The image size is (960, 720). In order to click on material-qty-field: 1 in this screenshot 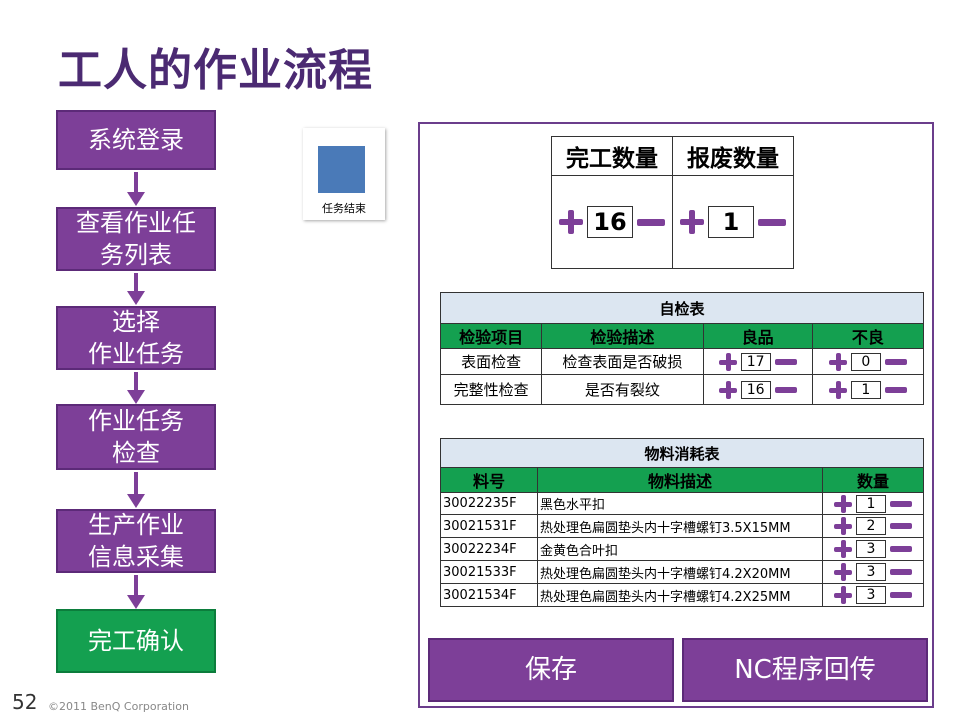, I will do `click(871, 503)`.